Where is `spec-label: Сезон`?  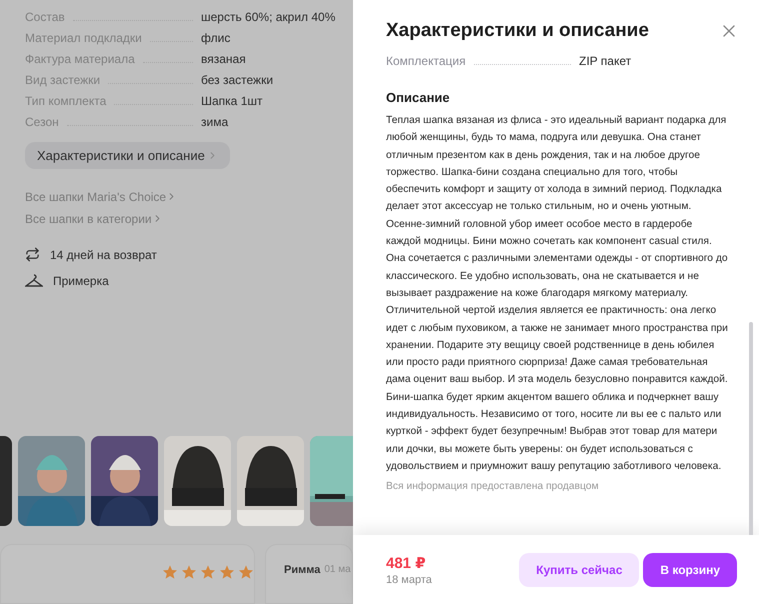
spec-label: Сезон is located at coordinates (42, 122).